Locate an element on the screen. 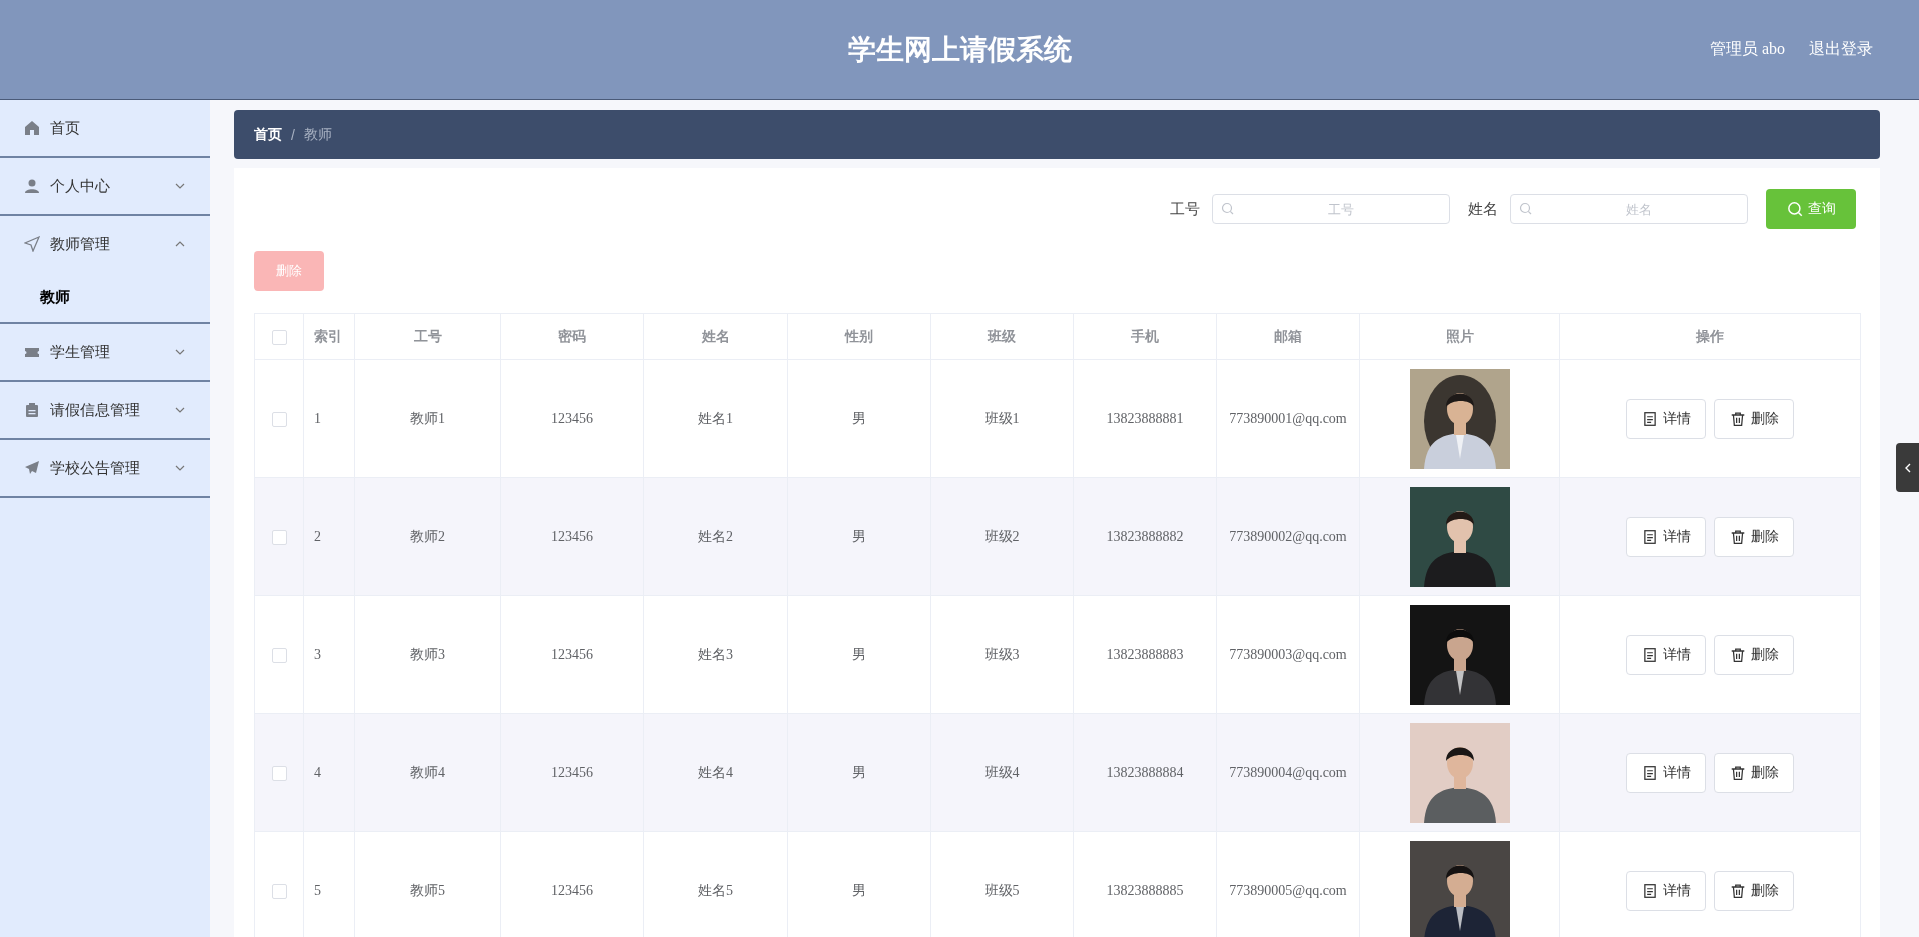  table-cell: 教师3 is located at coordinates (427, 654).